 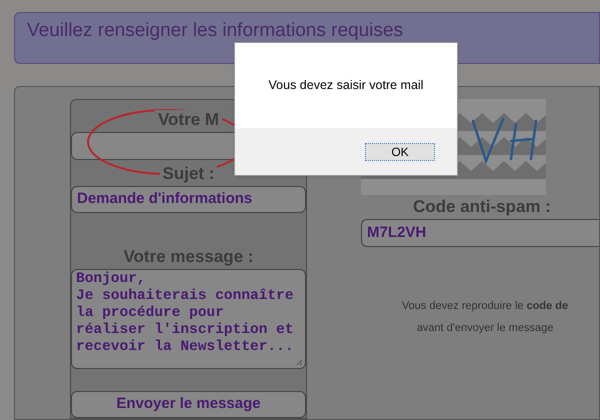 What do you see at coordinates (346, 85) in the screenshot?
I see `dialog-message: Vous devez saisir votre mail` at bounding box center [346, 85].